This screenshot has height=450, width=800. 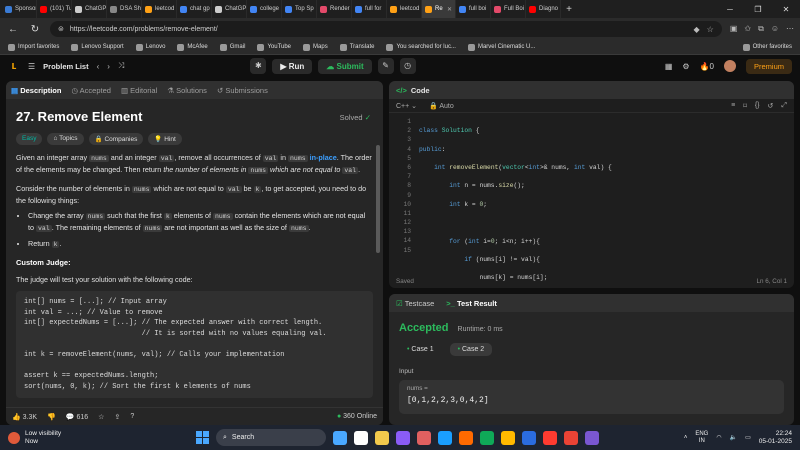 What do you see at coordinates (543, 9) in the screenshot?
I see `browser-tab: Diagno` at bounding box center [543, 9].